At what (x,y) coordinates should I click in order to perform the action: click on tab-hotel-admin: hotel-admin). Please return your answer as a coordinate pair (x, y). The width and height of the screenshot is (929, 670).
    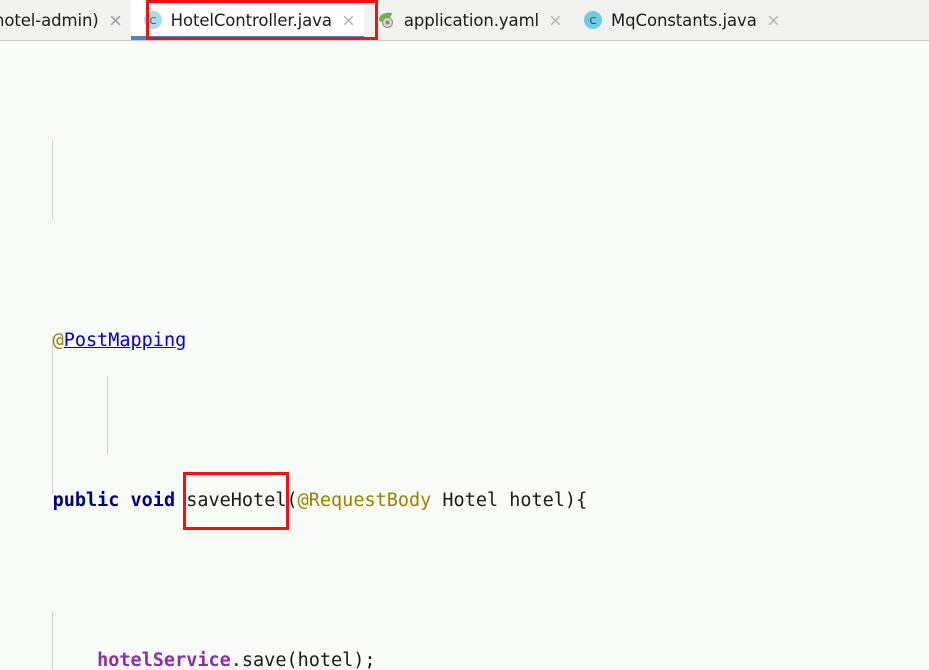
    Looking at the image, I should click on (65, 20).